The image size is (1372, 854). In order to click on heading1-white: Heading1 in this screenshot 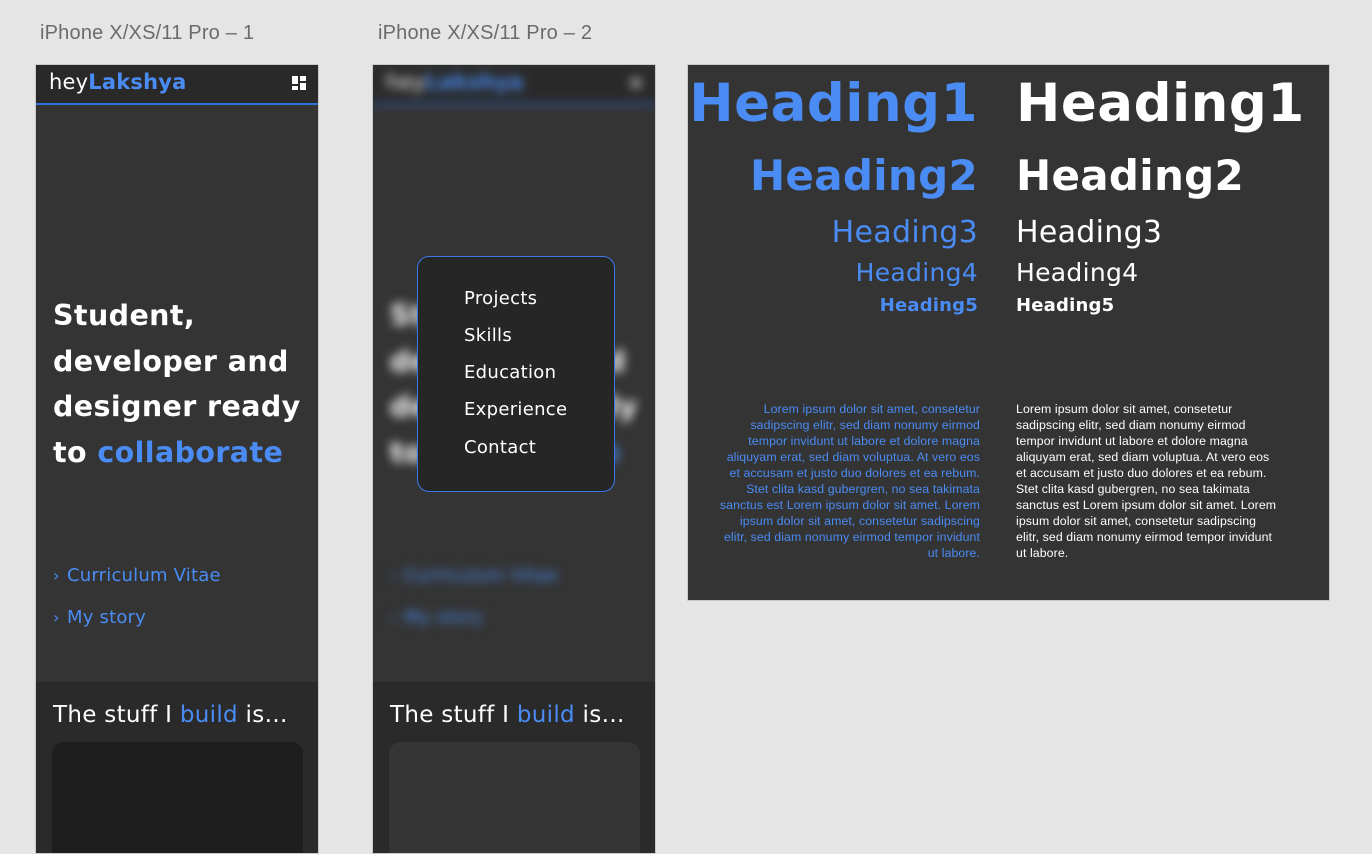, I will do `click(1160, 103)`.